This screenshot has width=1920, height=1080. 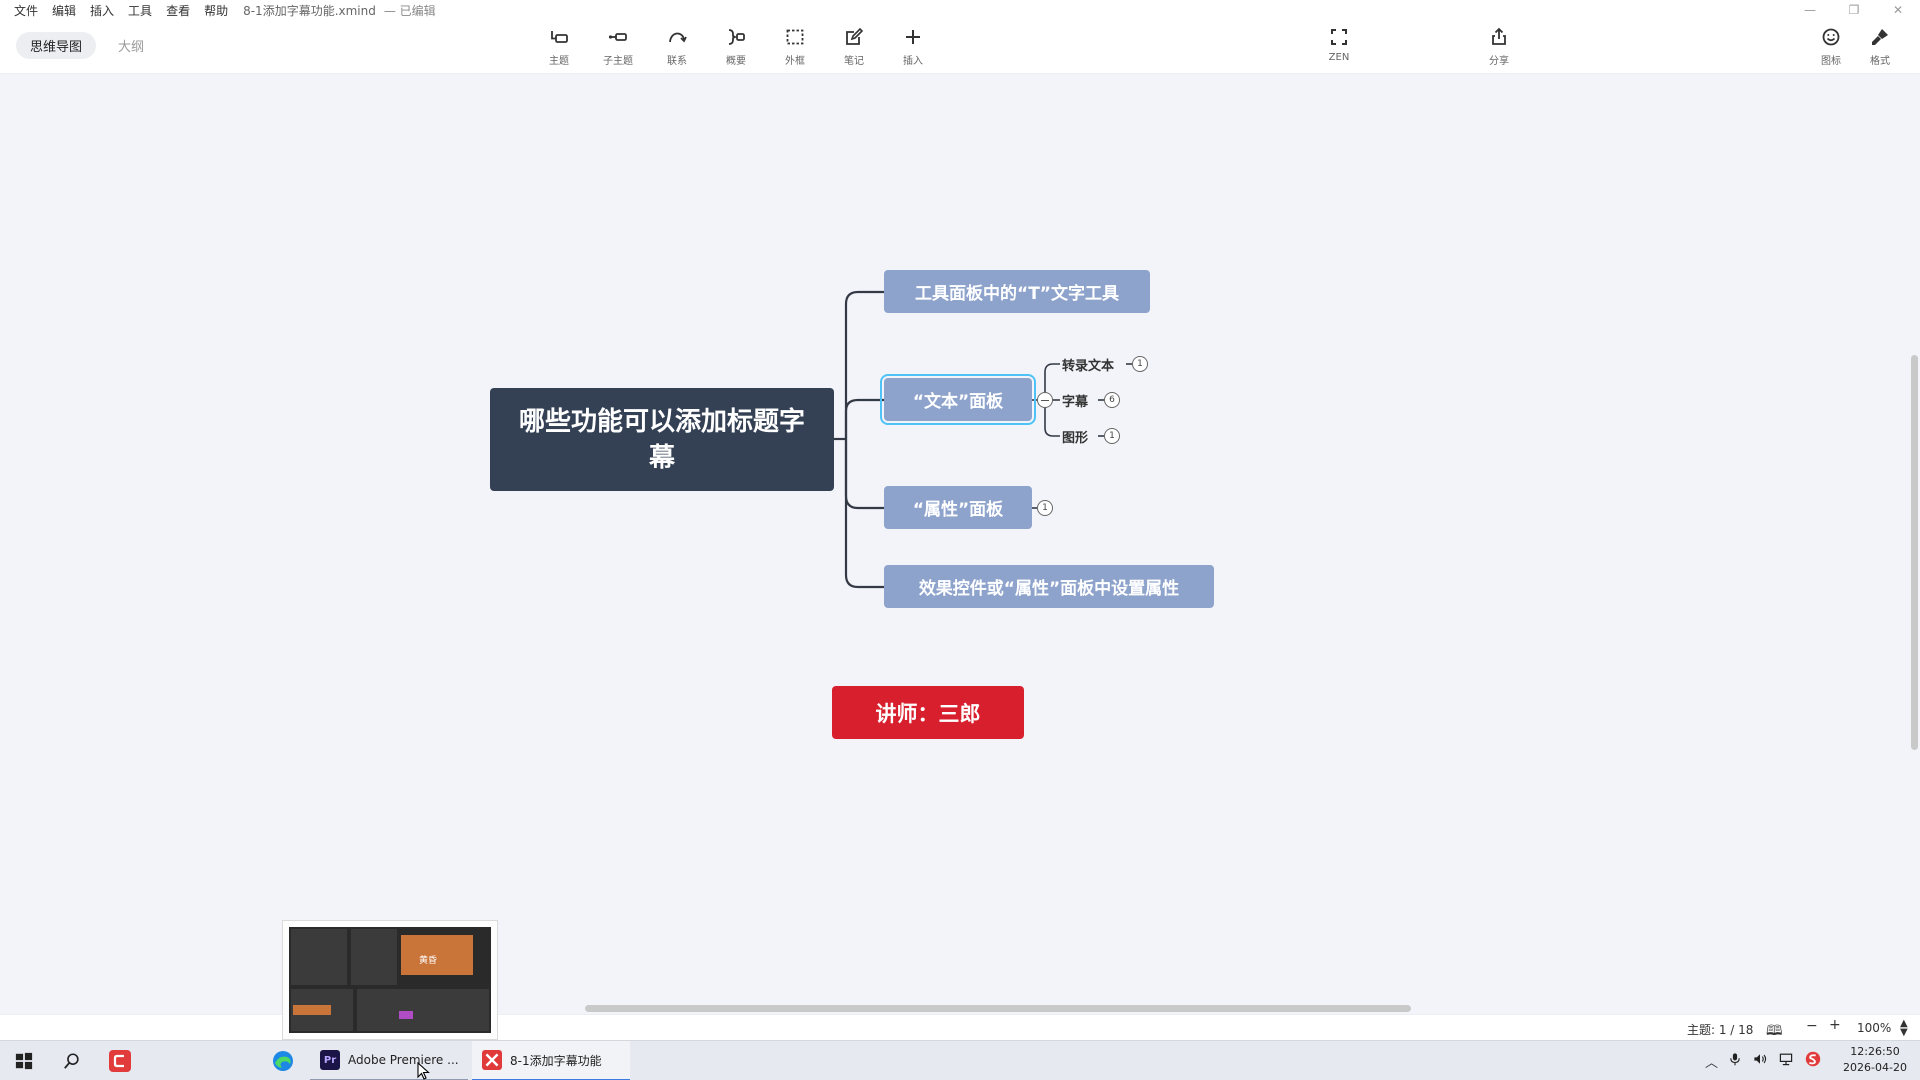 I want to click on boundary-icon, so click(x=795, y=37).